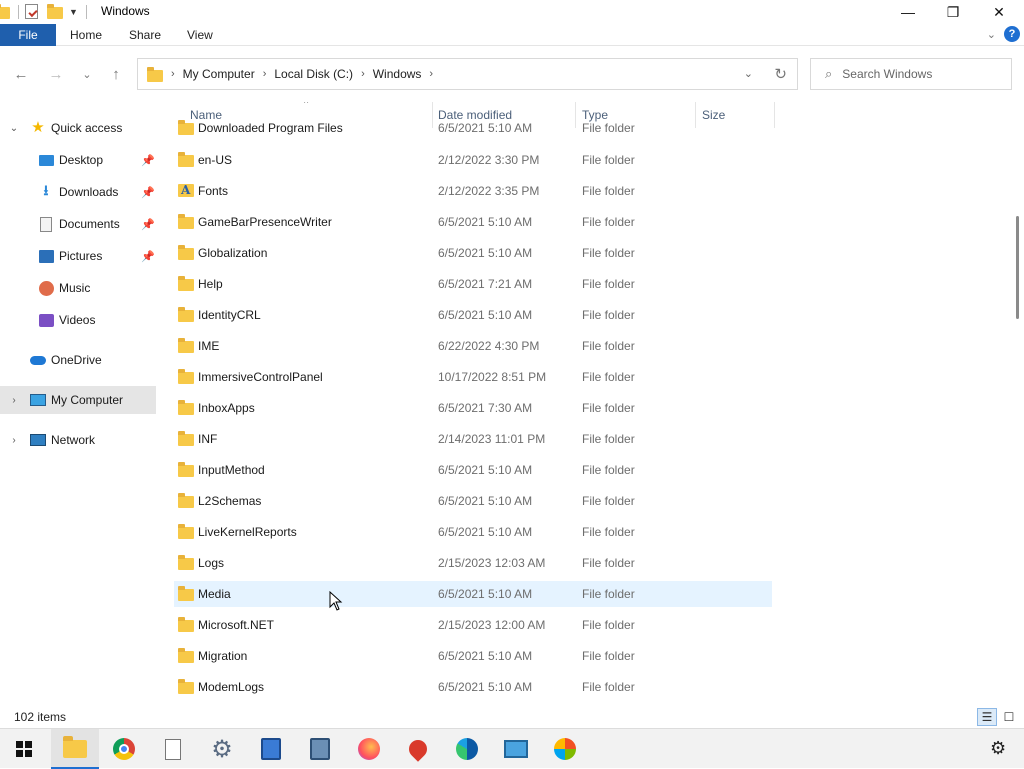  I want to click on new-folder-icon, so click(55, 12).